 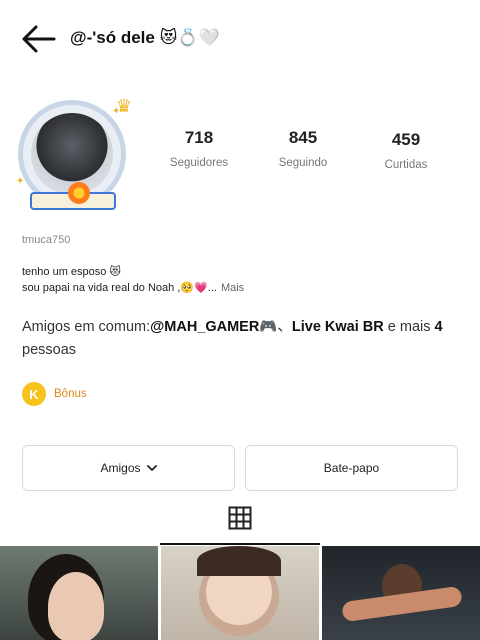 What do you see at coordinates (406, 149) in the screenshot?
I see `stat-likes: 459 Curtidas` at bounding box center [406, 149].